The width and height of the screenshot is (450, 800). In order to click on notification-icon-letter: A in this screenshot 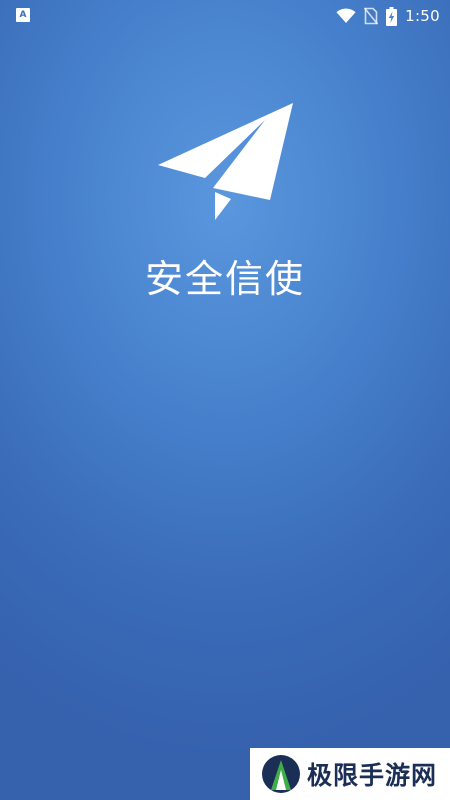, I will do `click(23, 14)`.